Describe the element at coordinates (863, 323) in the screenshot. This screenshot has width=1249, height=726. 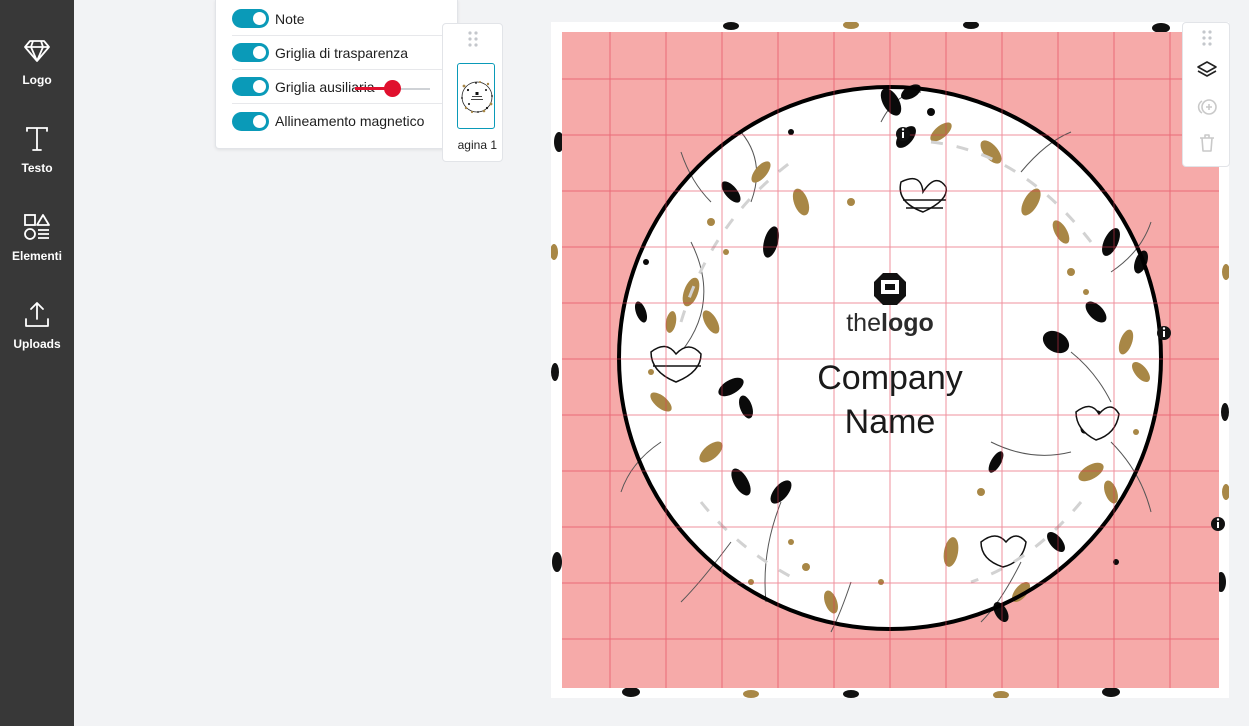
I see `logo-text-light: the` at that location.